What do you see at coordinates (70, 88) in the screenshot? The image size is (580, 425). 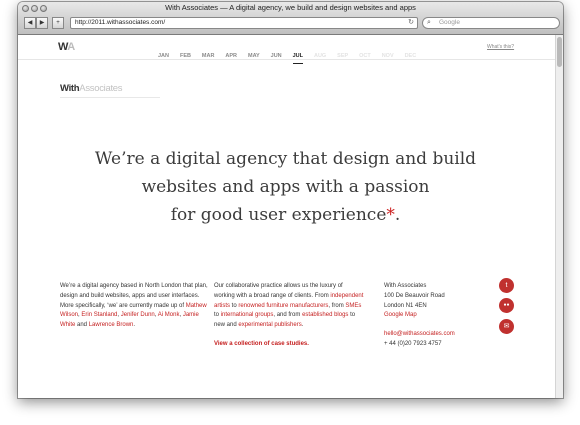 I see `brand-with: With` at bounding box center [70, 88].